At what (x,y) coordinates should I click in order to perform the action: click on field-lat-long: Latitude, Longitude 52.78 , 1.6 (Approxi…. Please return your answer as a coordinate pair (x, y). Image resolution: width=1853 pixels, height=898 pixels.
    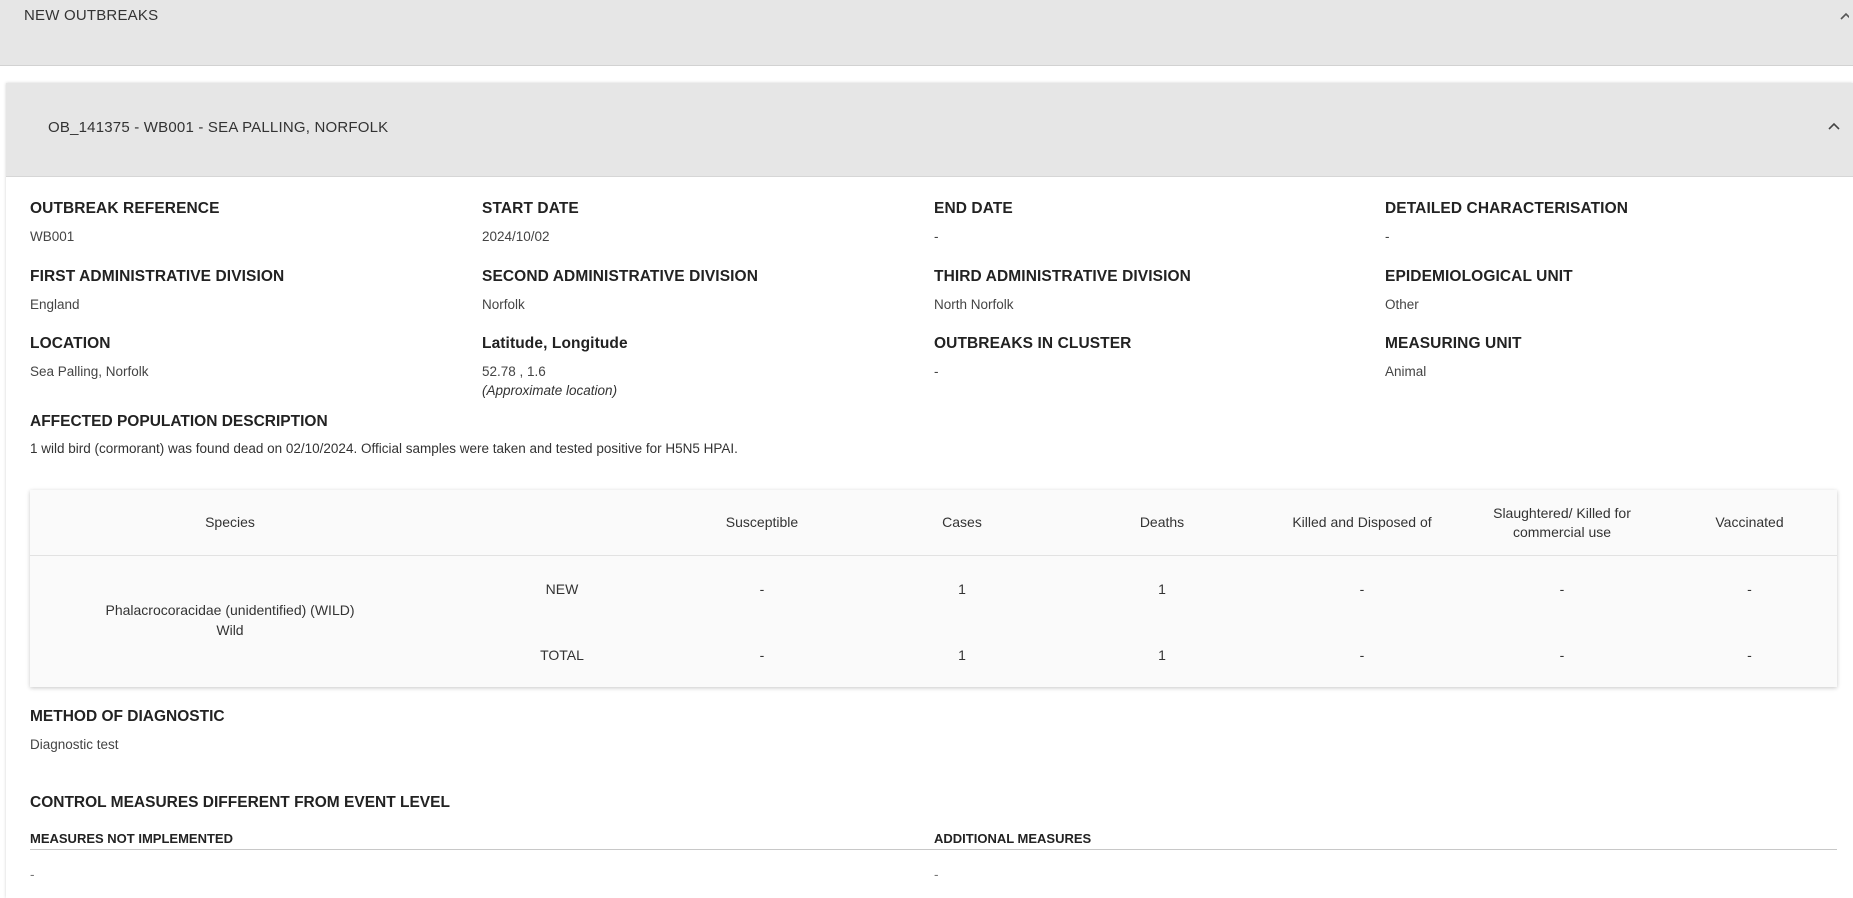
    Looking at the image, I should click on (702, 366).